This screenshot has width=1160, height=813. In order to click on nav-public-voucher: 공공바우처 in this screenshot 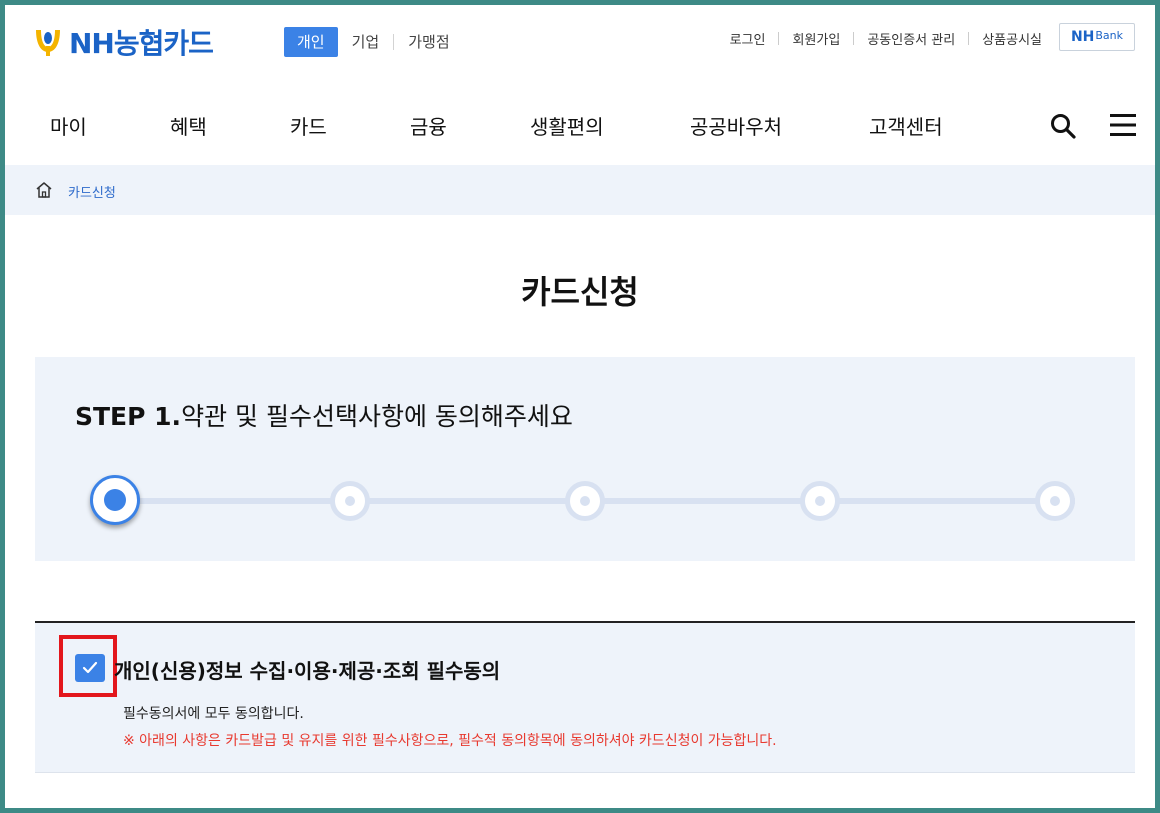, I will do `click(736, 125)`.